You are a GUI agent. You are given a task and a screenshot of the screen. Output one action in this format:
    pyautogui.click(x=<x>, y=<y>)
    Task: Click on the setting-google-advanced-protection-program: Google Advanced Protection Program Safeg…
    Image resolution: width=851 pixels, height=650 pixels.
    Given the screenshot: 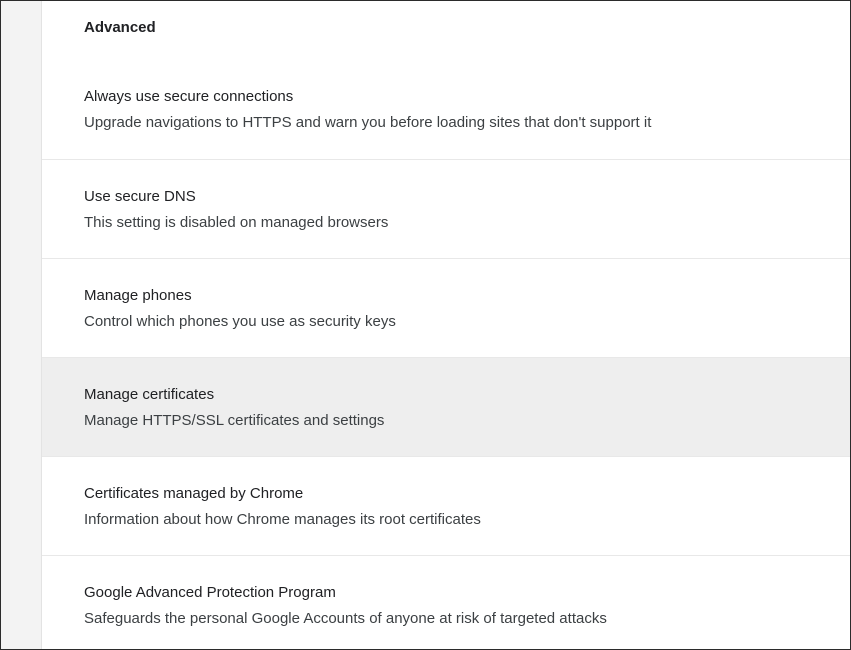 What is the action you would take?
    pyautogui.click(x=446, y=602)
    